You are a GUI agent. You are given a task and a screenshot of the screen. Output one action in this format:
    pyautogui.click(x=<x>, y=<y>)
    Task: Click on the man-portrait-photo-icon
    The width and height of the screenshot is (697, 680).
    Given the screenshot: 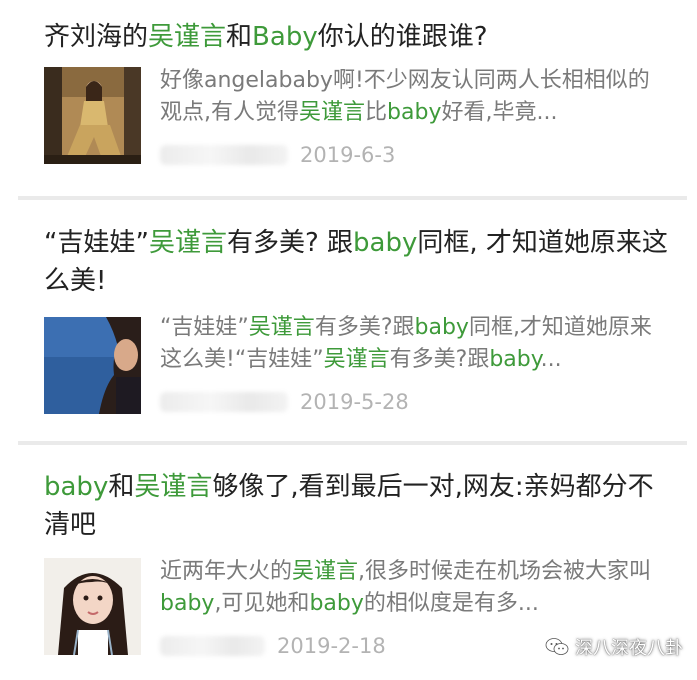 What is the action you would take?
    pyautogui.click(x=92, y=365)
    